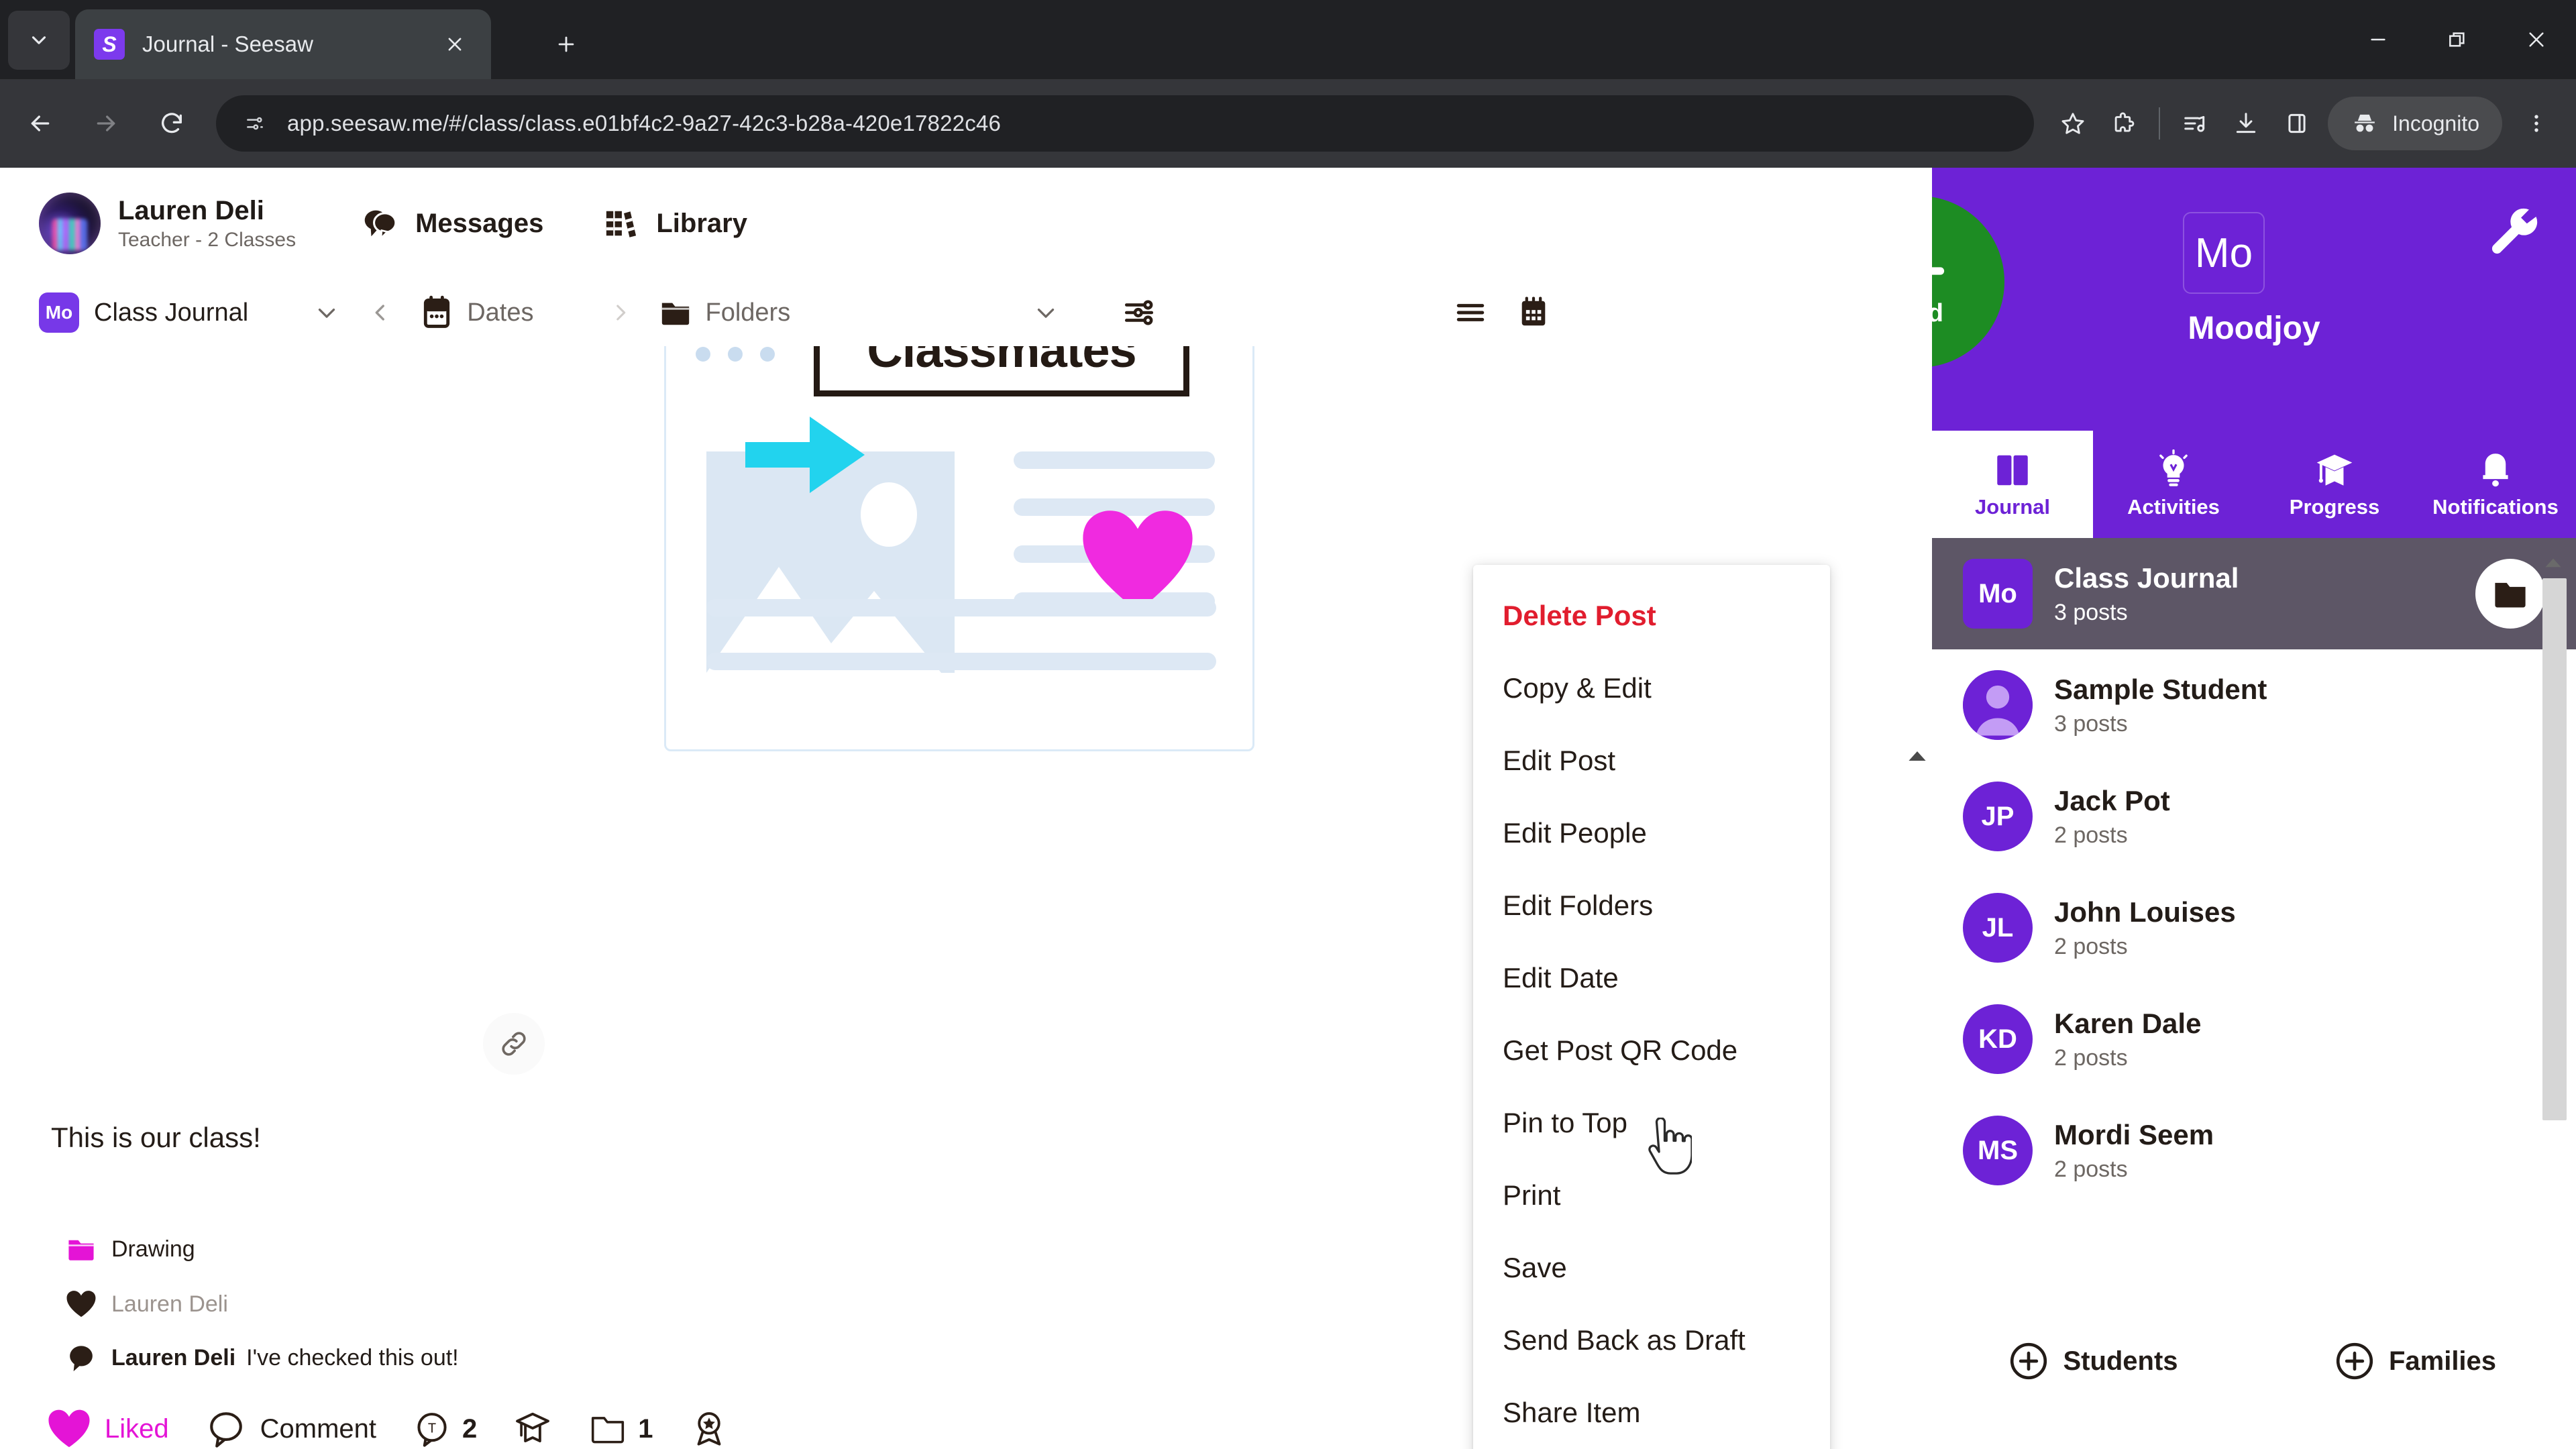 The height and width of the screenshot is (1449, 2576). What do you see at coordinates (290, 1428) in the screenshot?
I see `comment-button: Comment` at bounding box center [290, 1428].